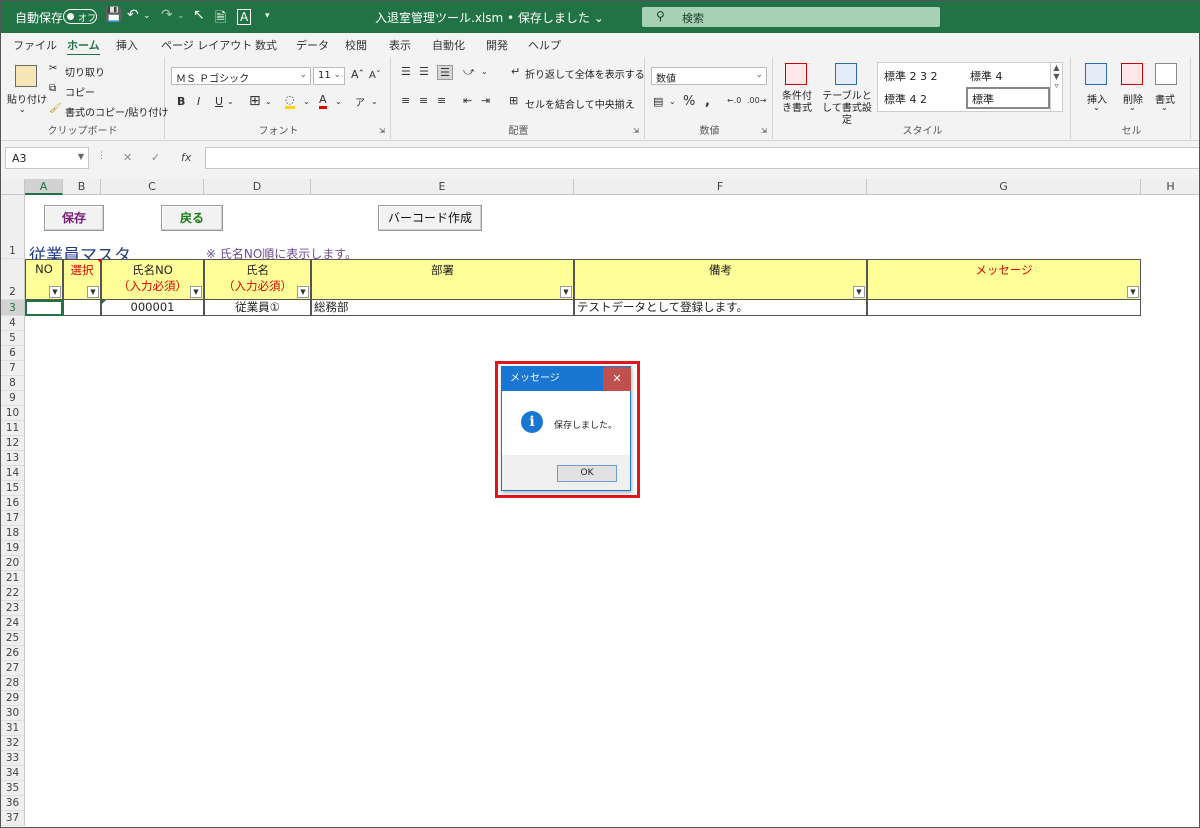 The height and width of the screenshot is (828, 1200). I want to click on row-header: 1, so click(13, 227).